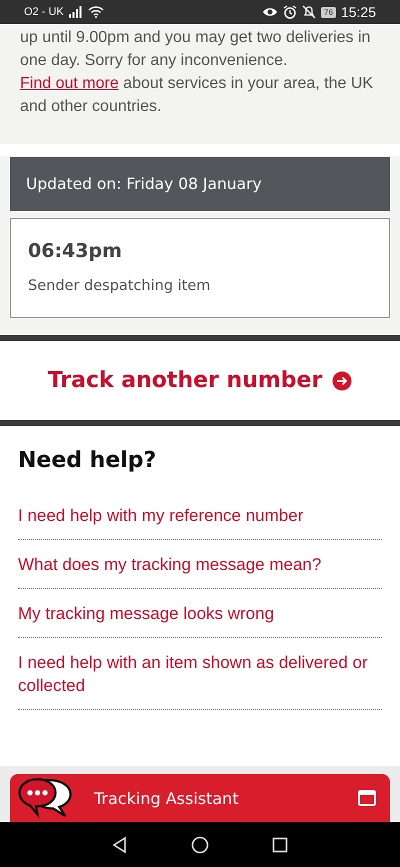 This screenshot has height=867, width=400. I want to click on alarm-icon, so click(290, 12).